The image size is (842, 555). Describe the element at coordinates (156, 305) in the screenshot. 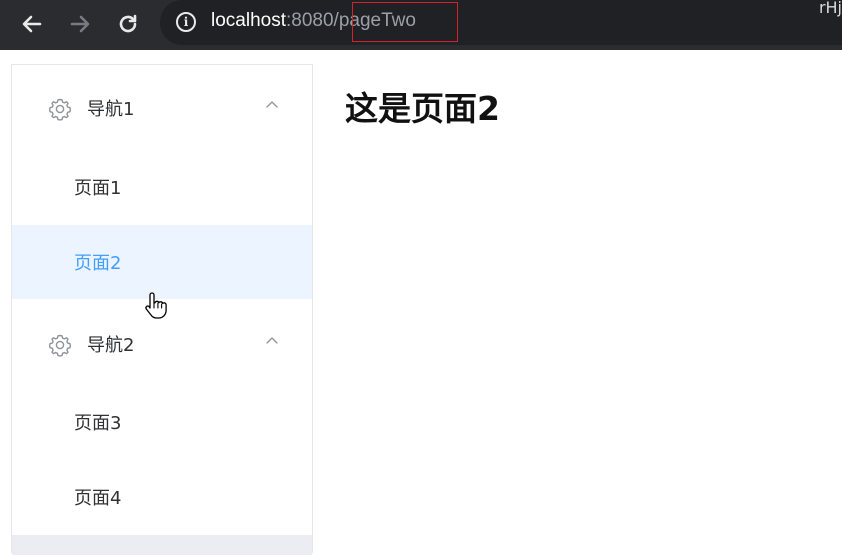

I see `hand-cursor-icon` at that location.